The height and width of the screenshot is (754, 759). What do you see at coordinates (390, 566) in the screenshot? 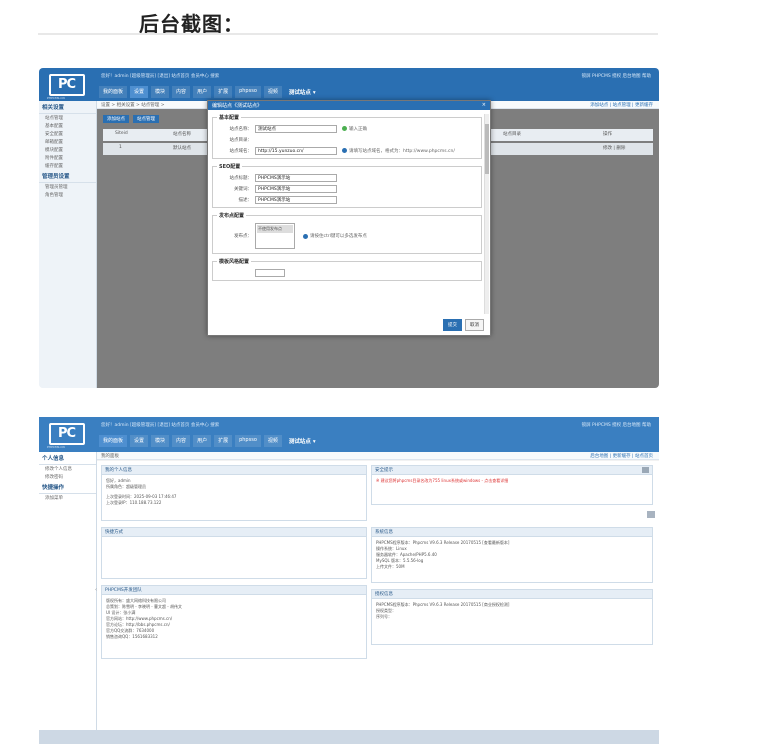
I see `panel-line: 上传文件：50M` at bounding box center [390, 566].